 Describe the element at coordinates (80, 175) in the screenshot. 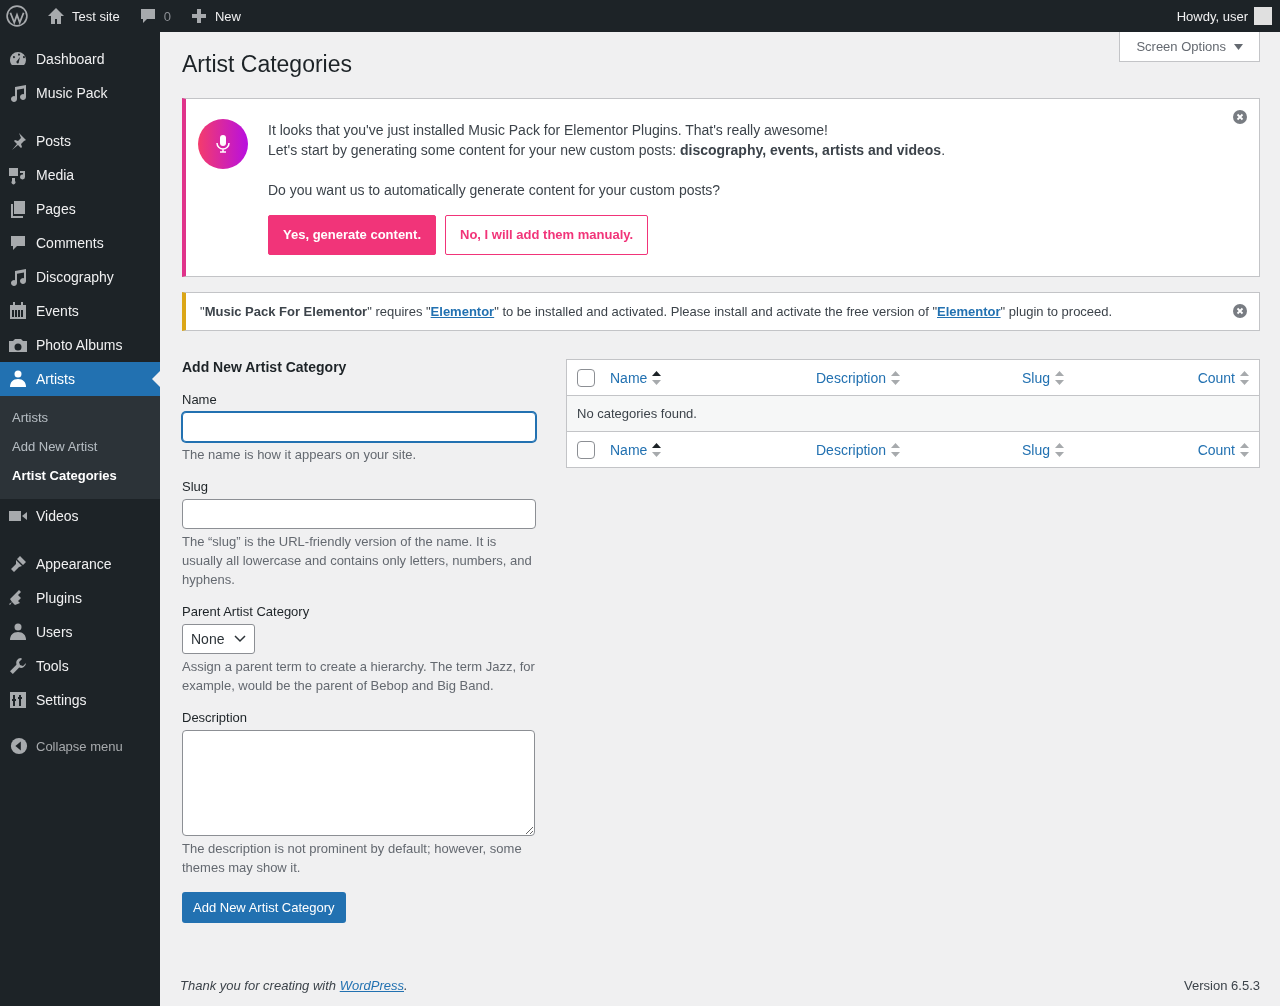

I see `menu-item: Media` at that location.